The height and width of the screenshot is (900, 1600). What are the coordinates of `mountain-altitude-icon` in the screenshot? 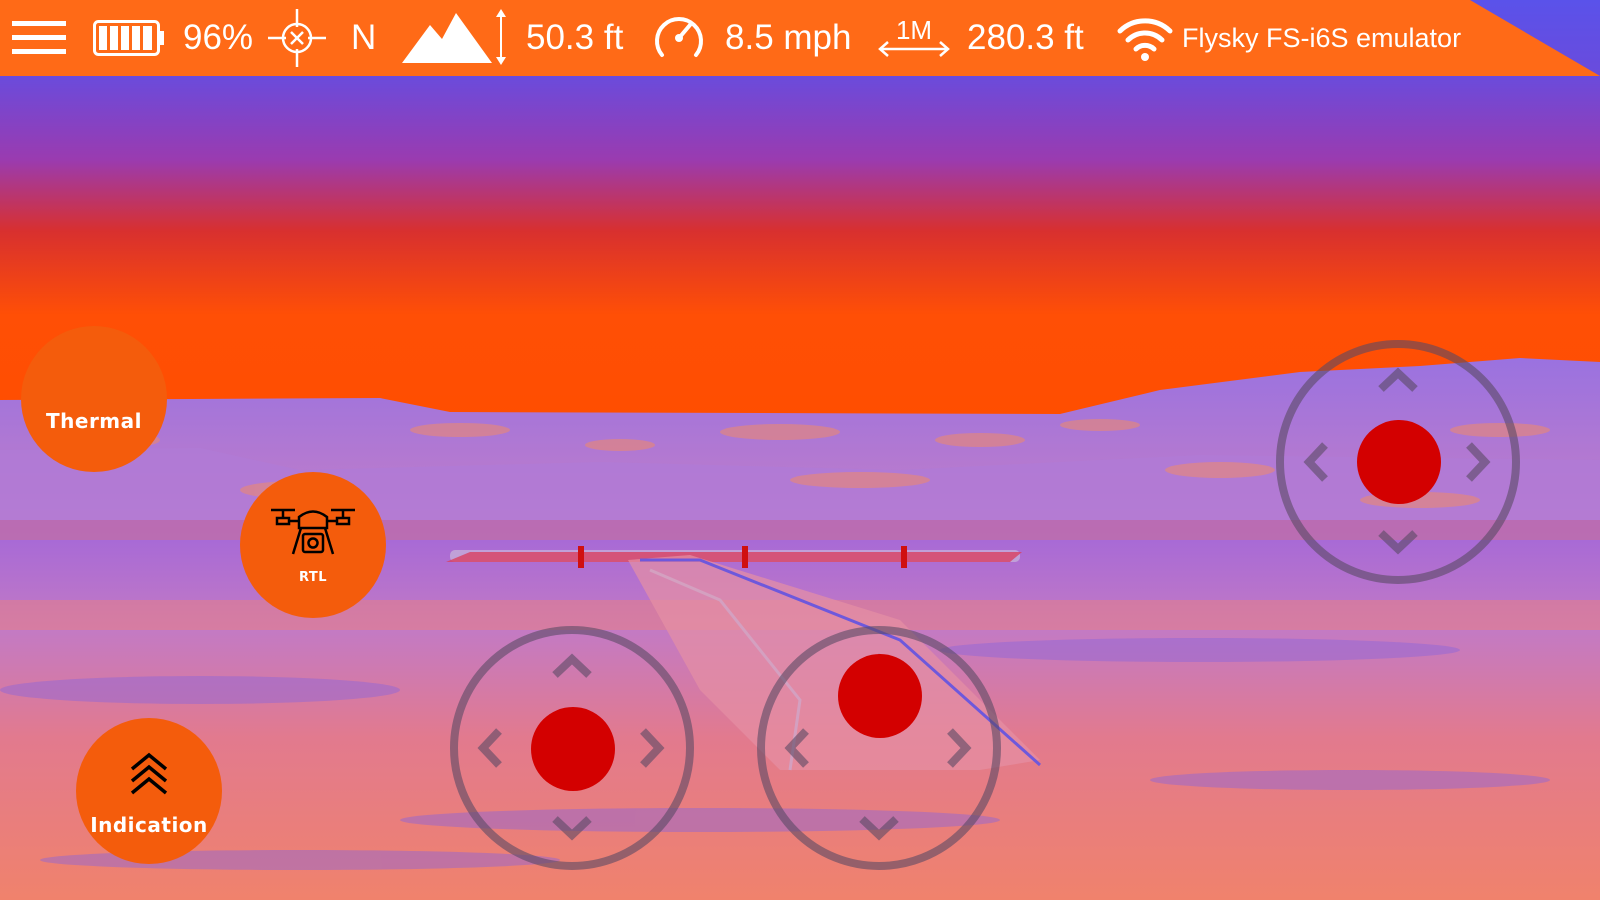 It's located at (455, 38).